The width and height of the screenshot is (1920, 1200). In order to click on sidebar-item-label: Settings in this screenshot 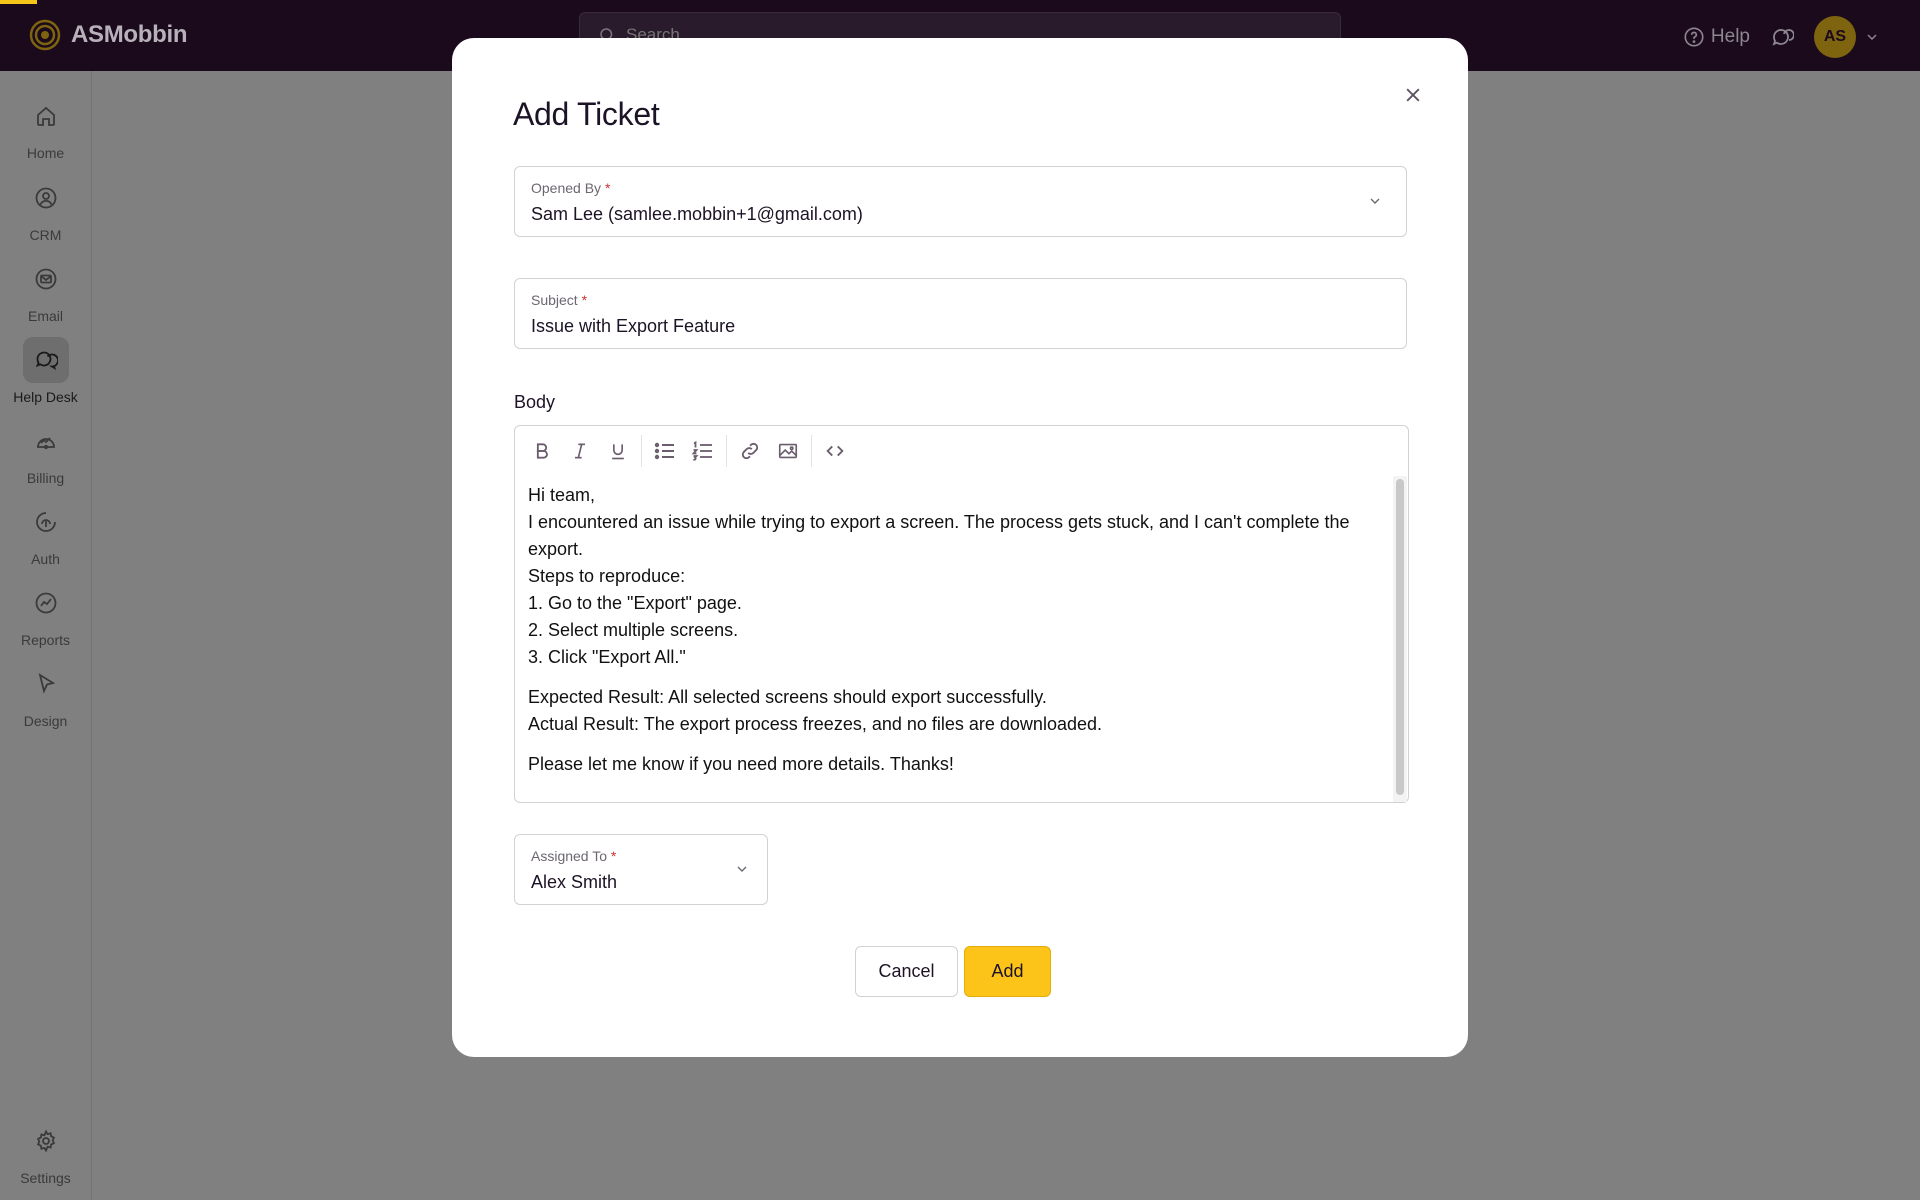, I will do `click(45, 1178)`.